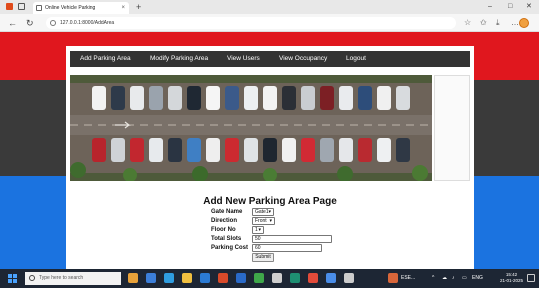  What do you see at coordinates (39, 8) in the screenshot?
I see `page-favicon-icon` at bounding box center [39, 8].